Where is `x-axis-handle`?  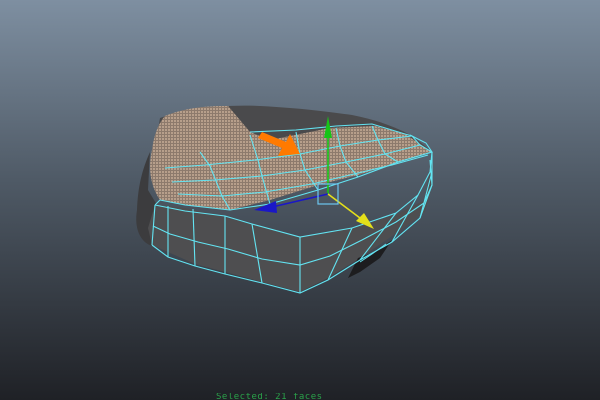 x-axis-handle is located at coordinates (344, 206).